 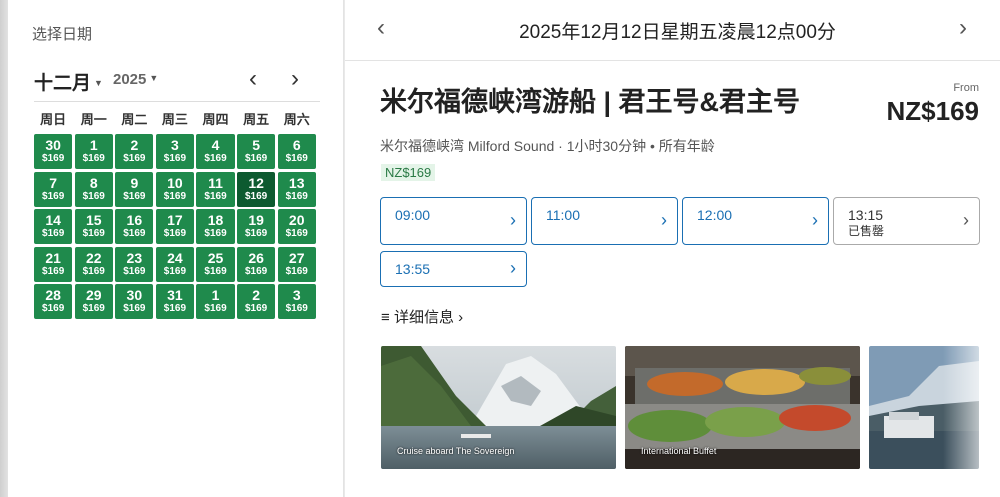 I want to click on calendar-day: 10 $169, so click(x=175, y=189).